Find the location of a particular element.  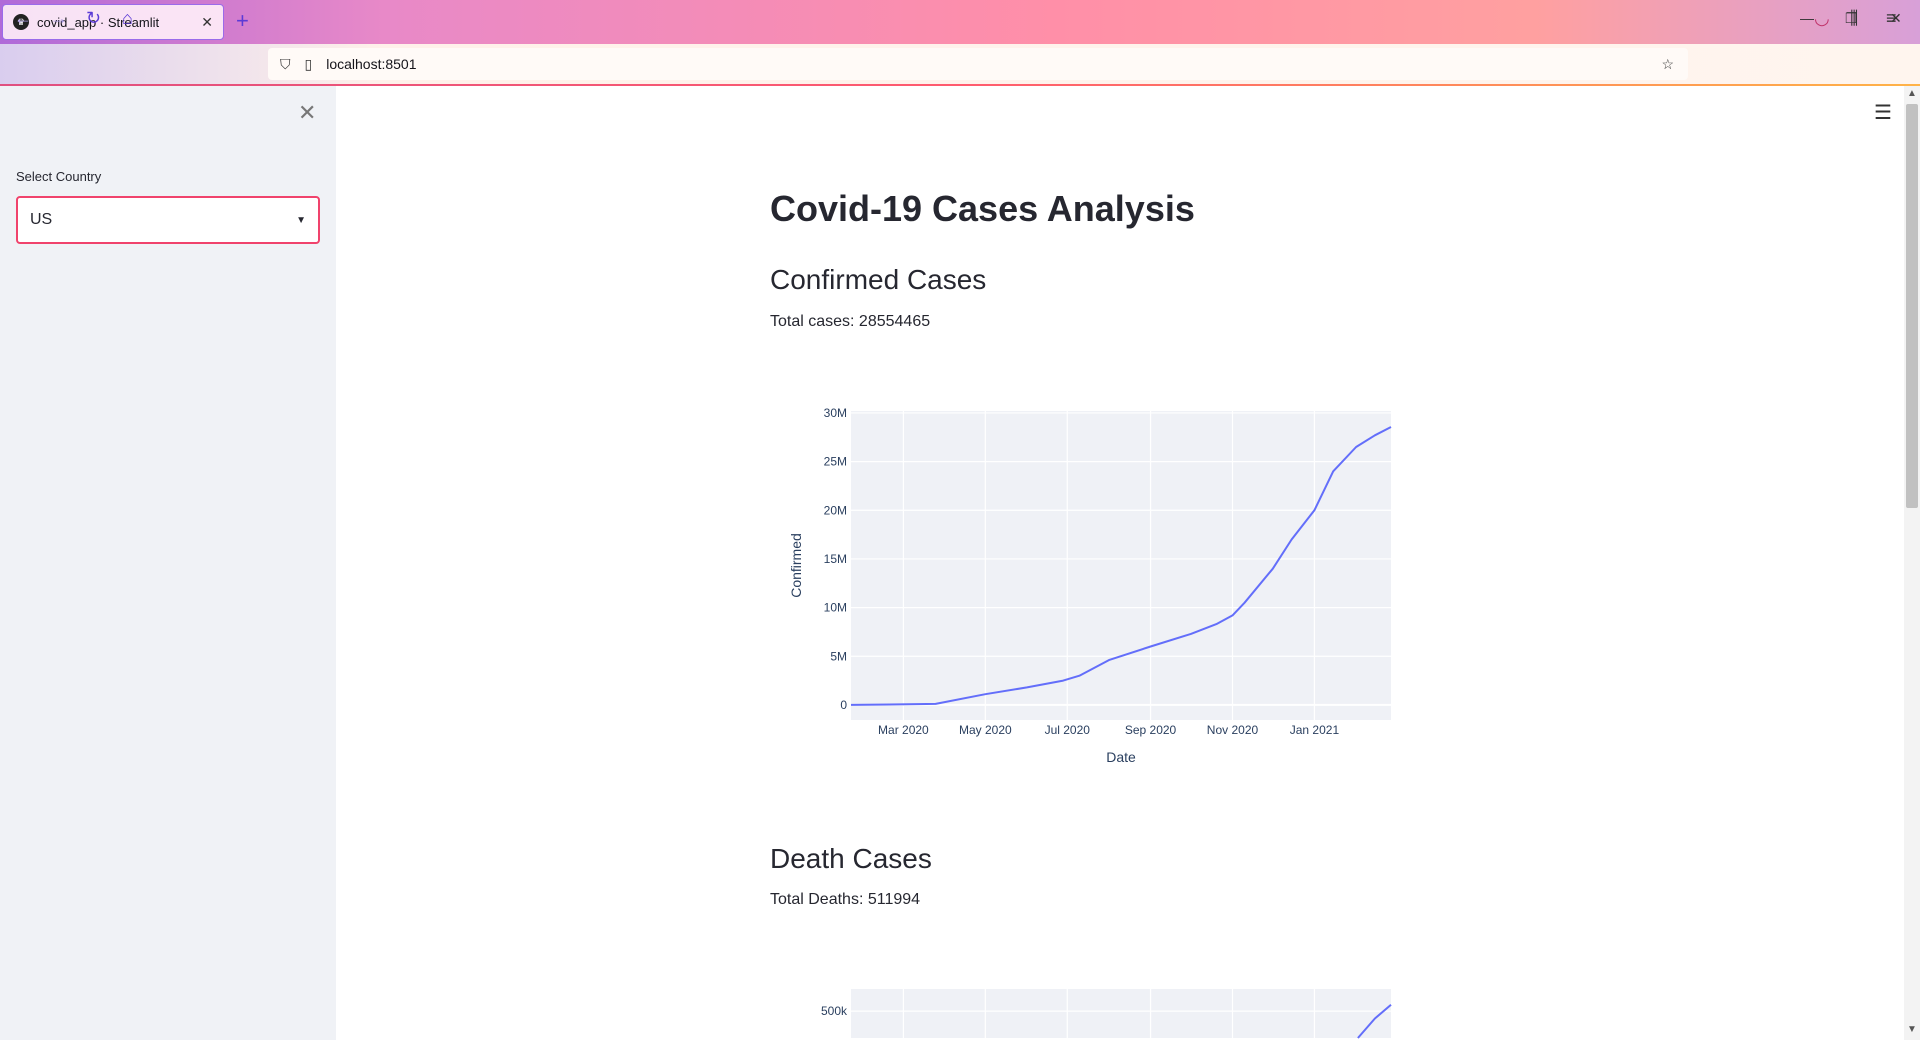

chart-1: 500k is located at coordinates (1106, 1014).